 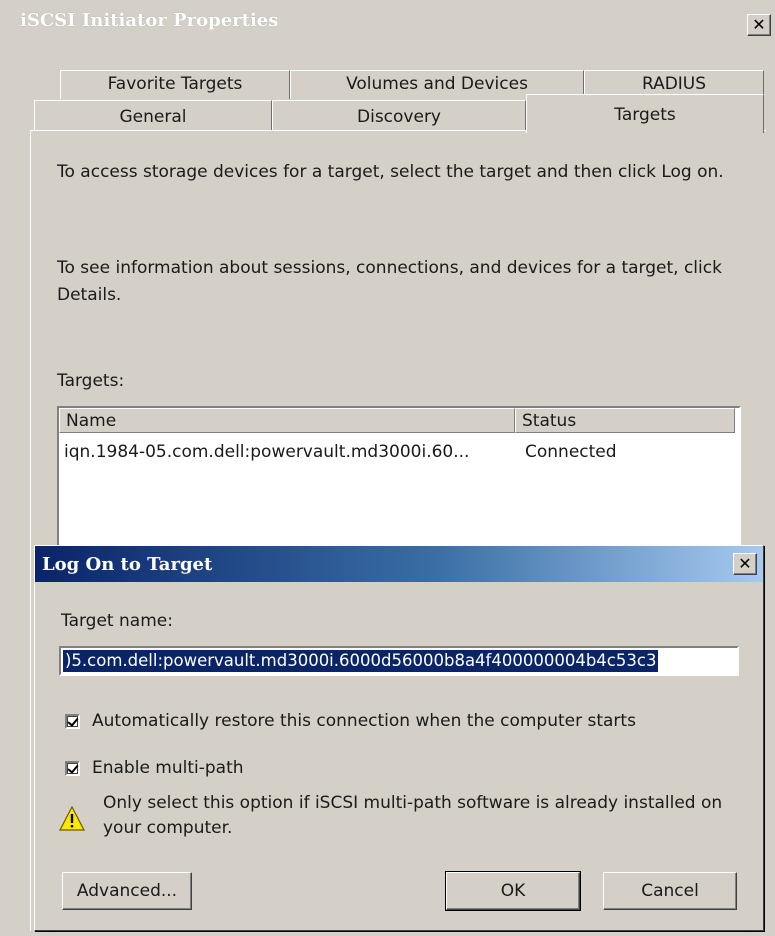 I want to click on tab-general: General, so click(x=153, y=115).